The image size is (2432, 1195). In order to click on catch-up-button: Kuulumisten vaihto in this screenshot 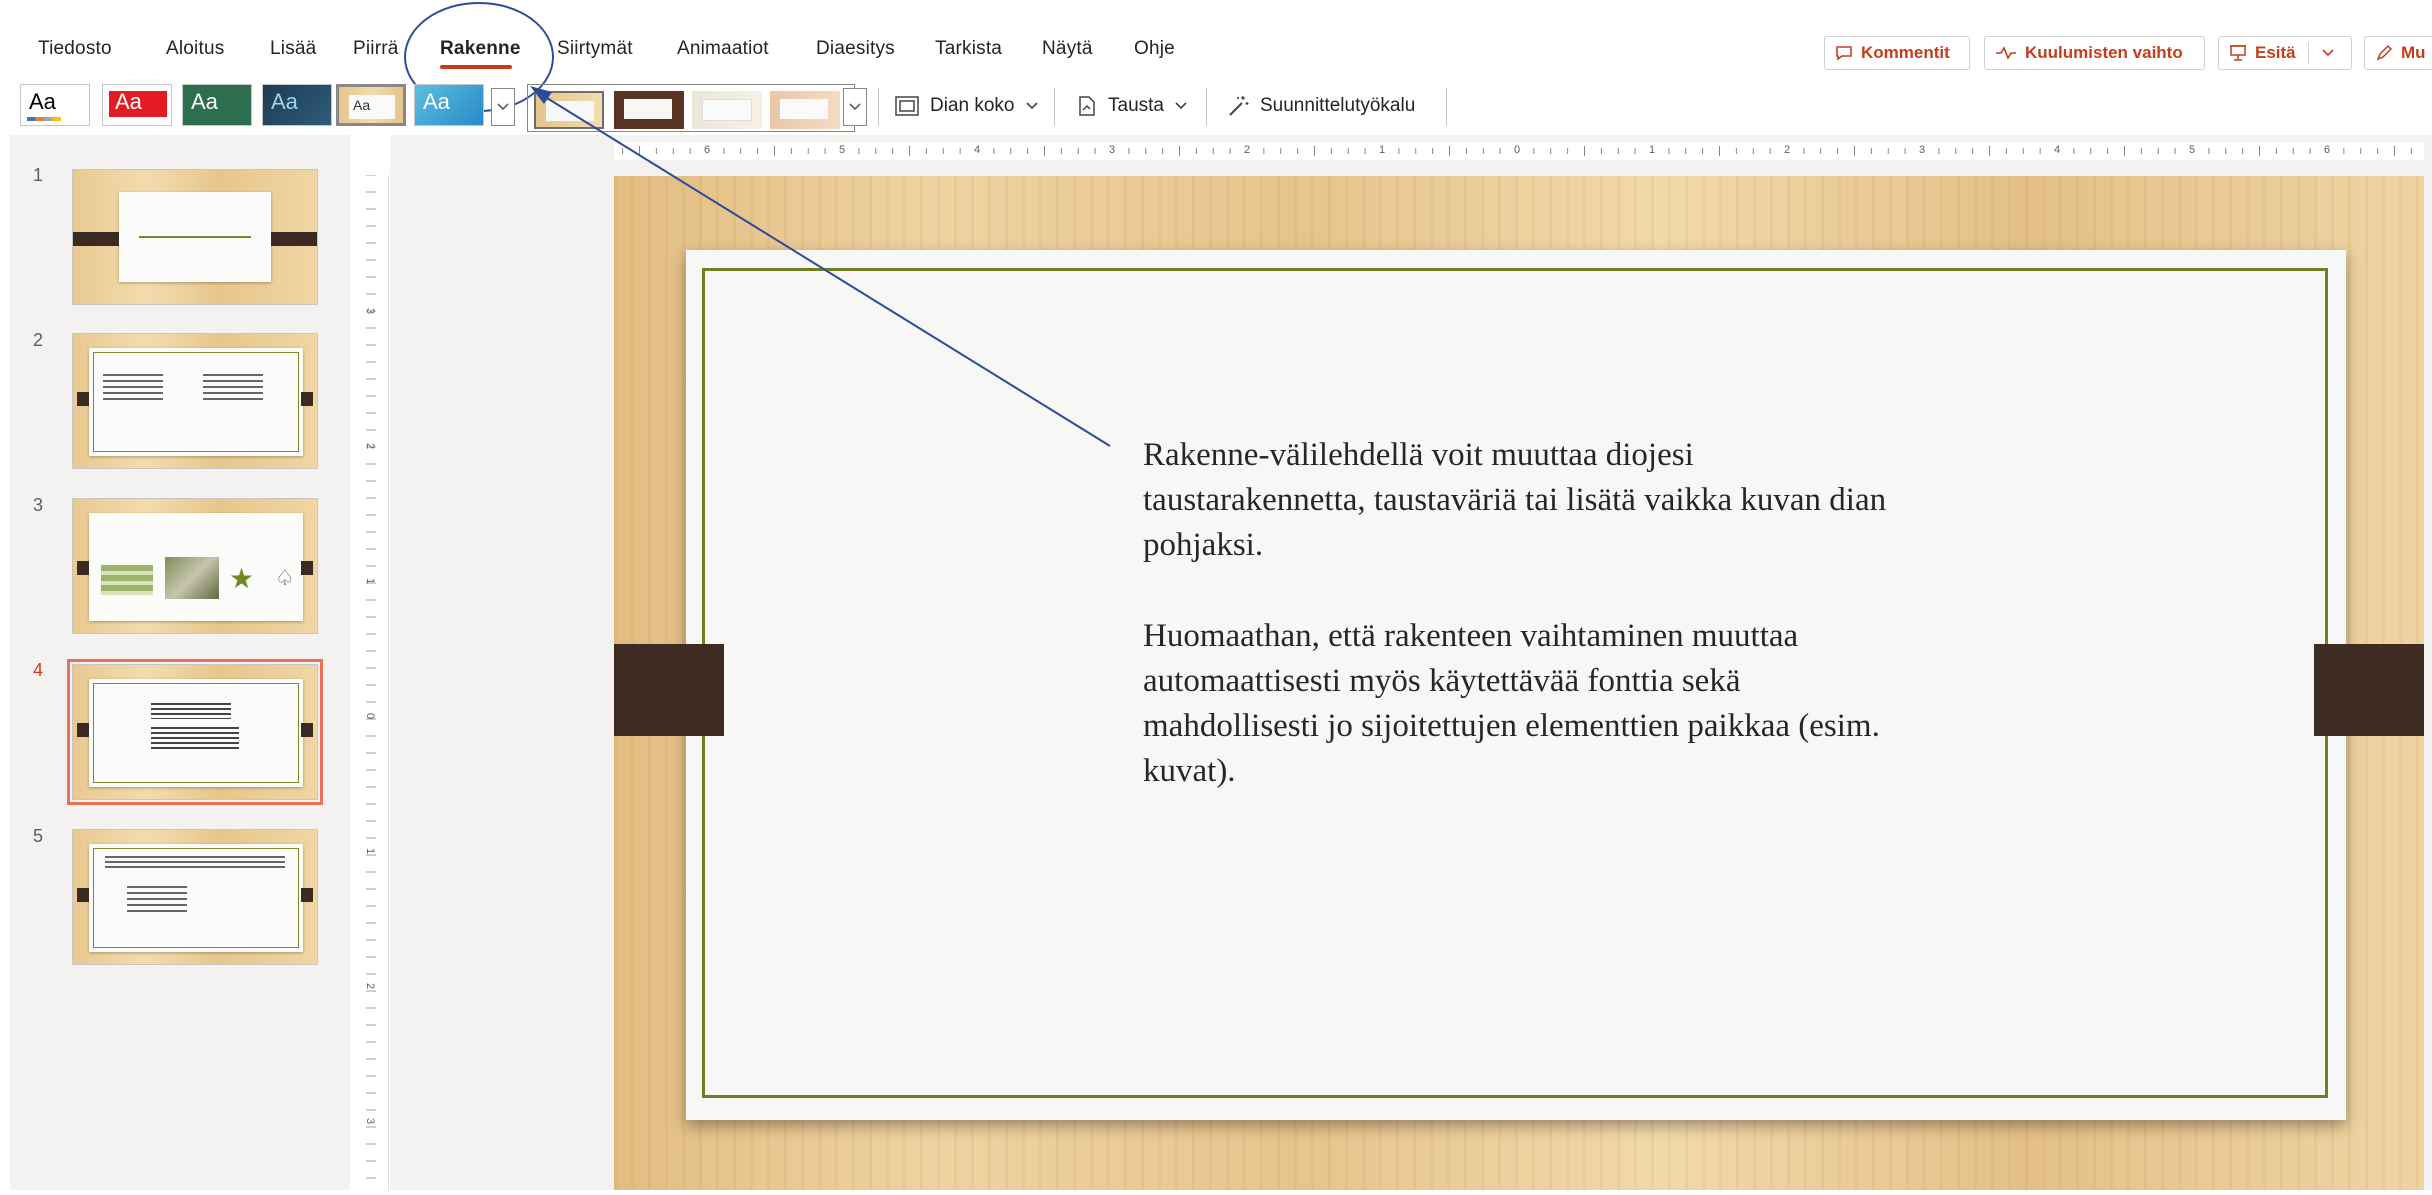, I will do `click(2094, 53)`.